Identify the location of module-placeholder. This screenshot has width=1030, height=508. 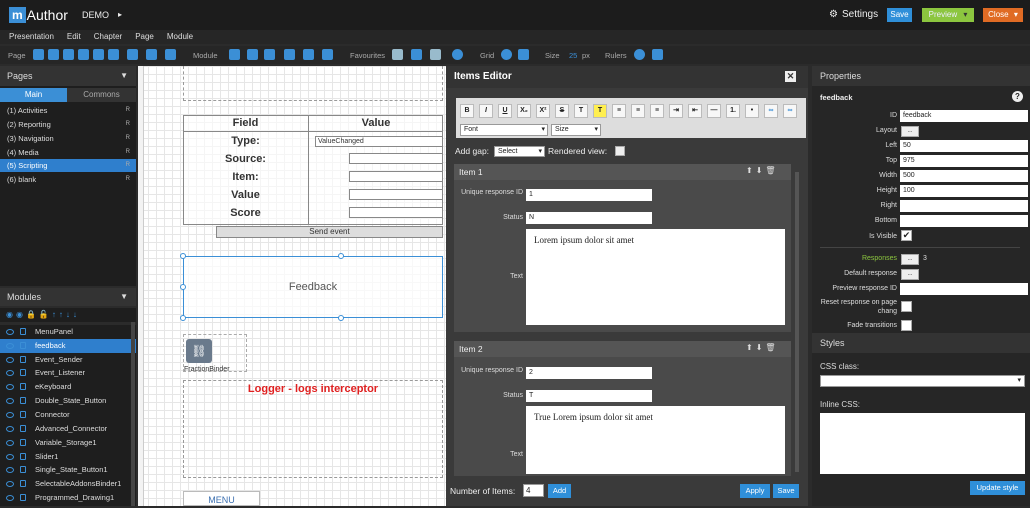
(313, 83).